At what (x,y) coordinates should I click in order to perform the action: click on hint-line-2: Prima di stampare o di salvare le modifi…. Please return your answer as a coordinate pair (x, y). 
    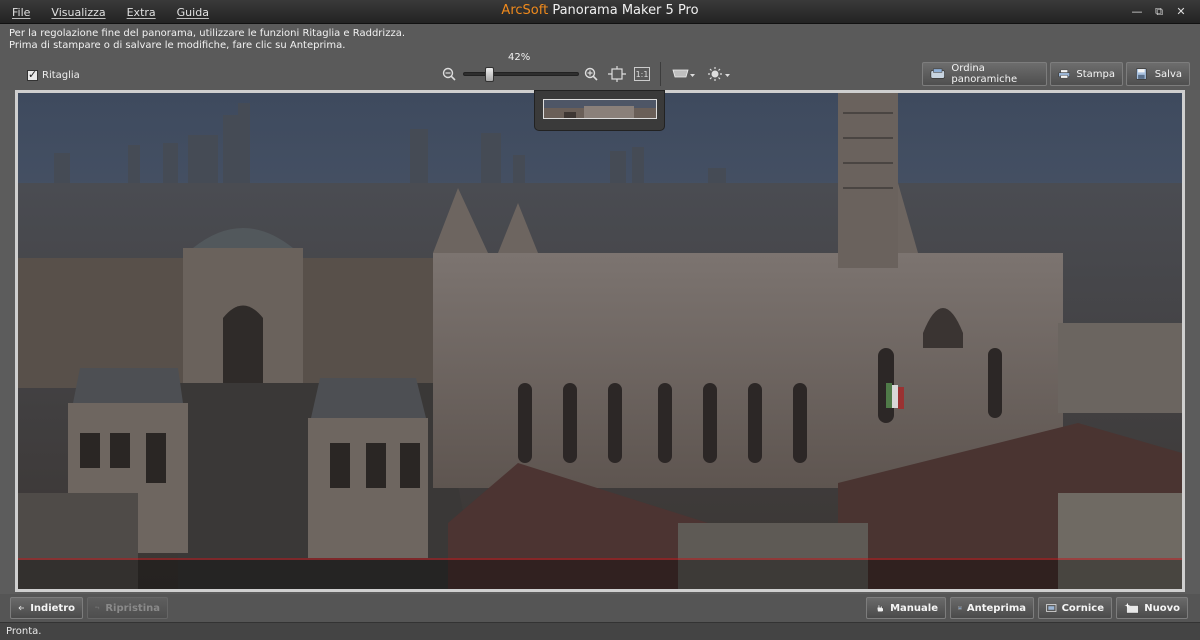
    Looking at the image, I should click on (177, 45).